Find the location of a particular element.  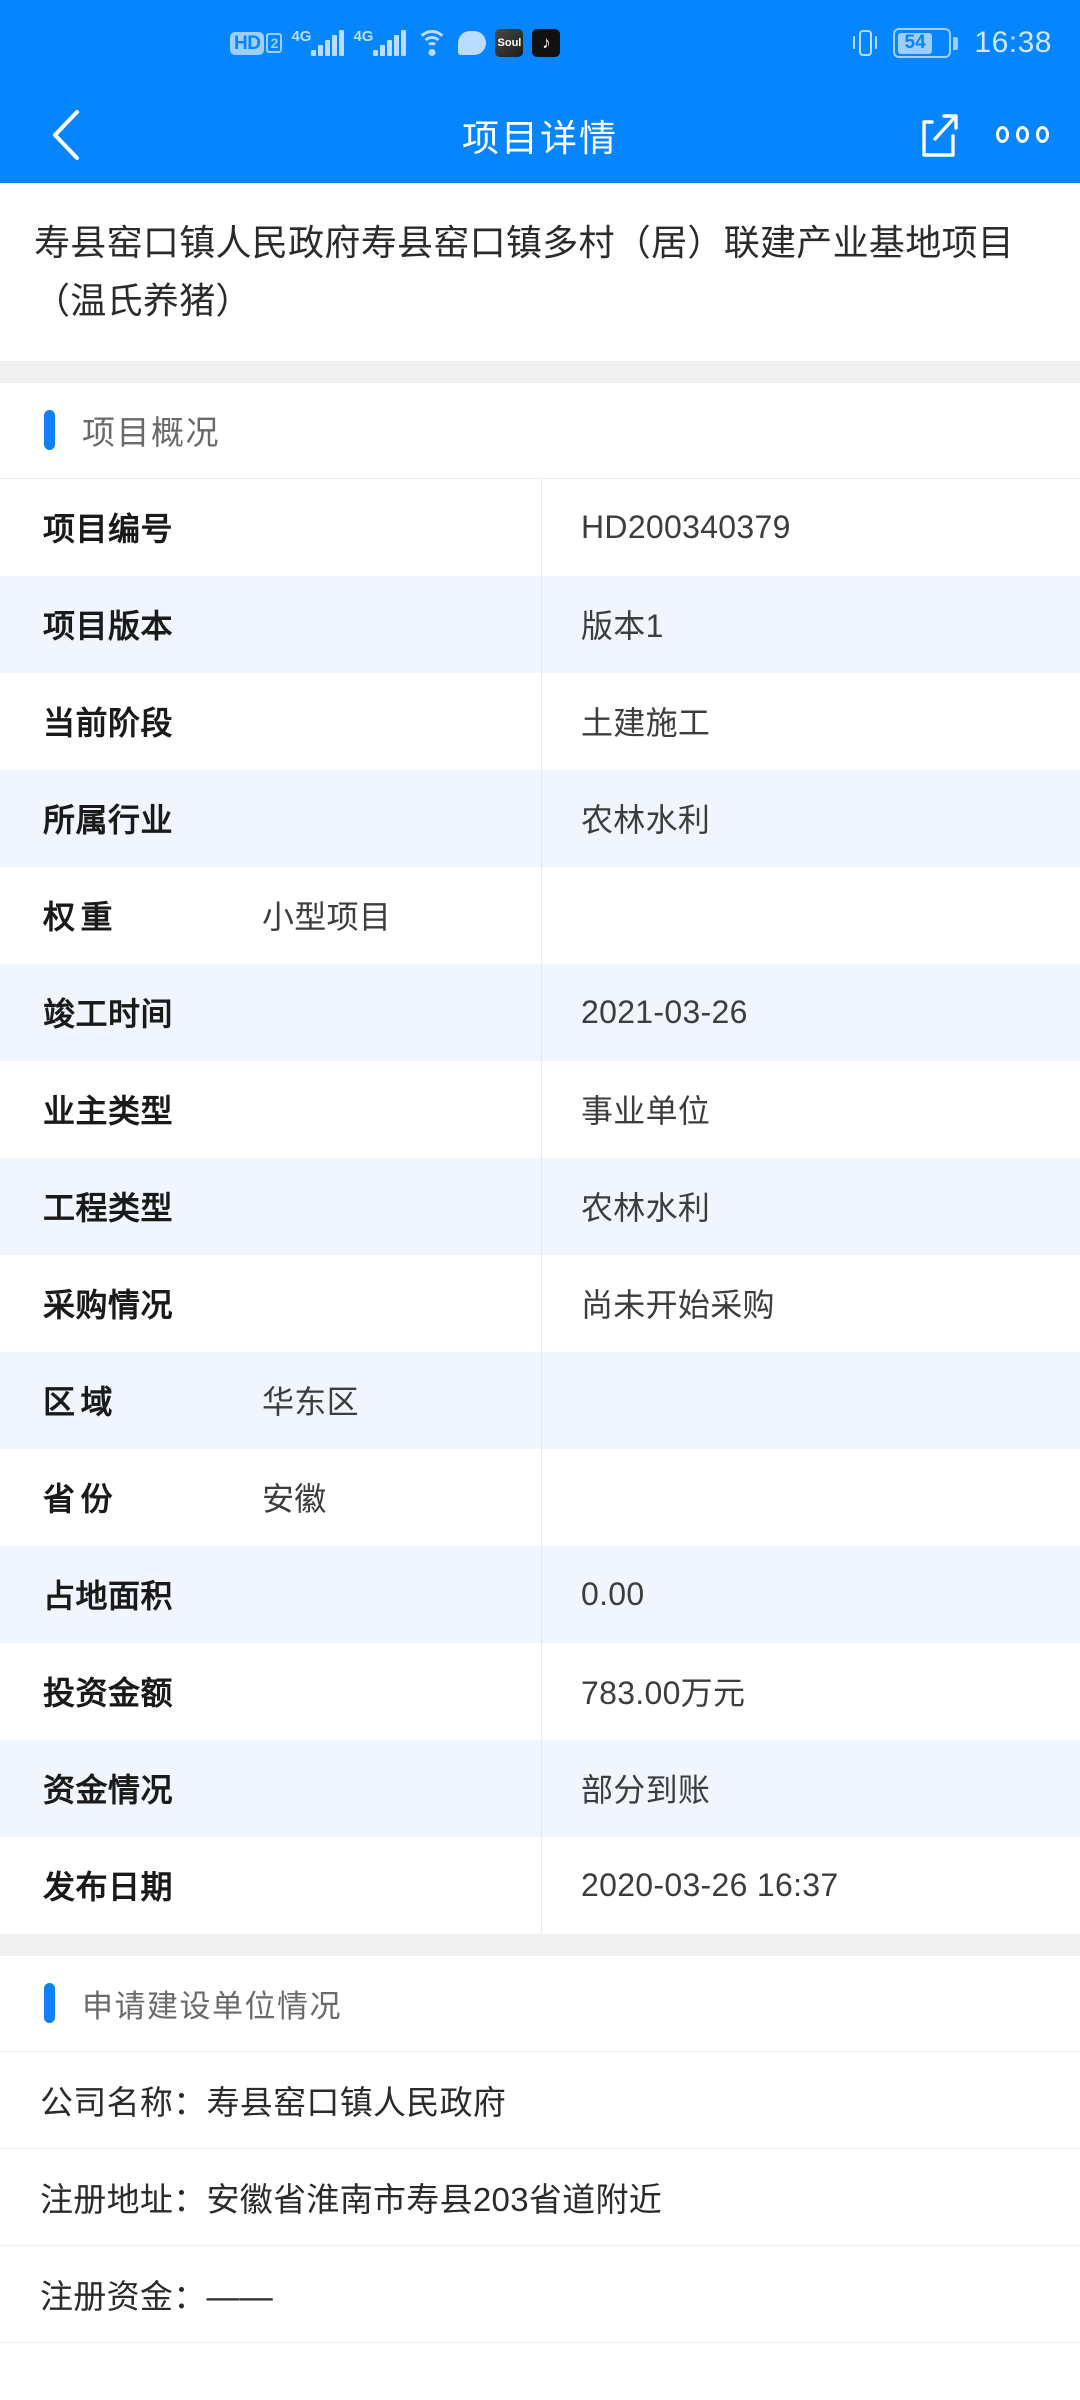

row-value: 版本1 is located at coordinates (622, 626).